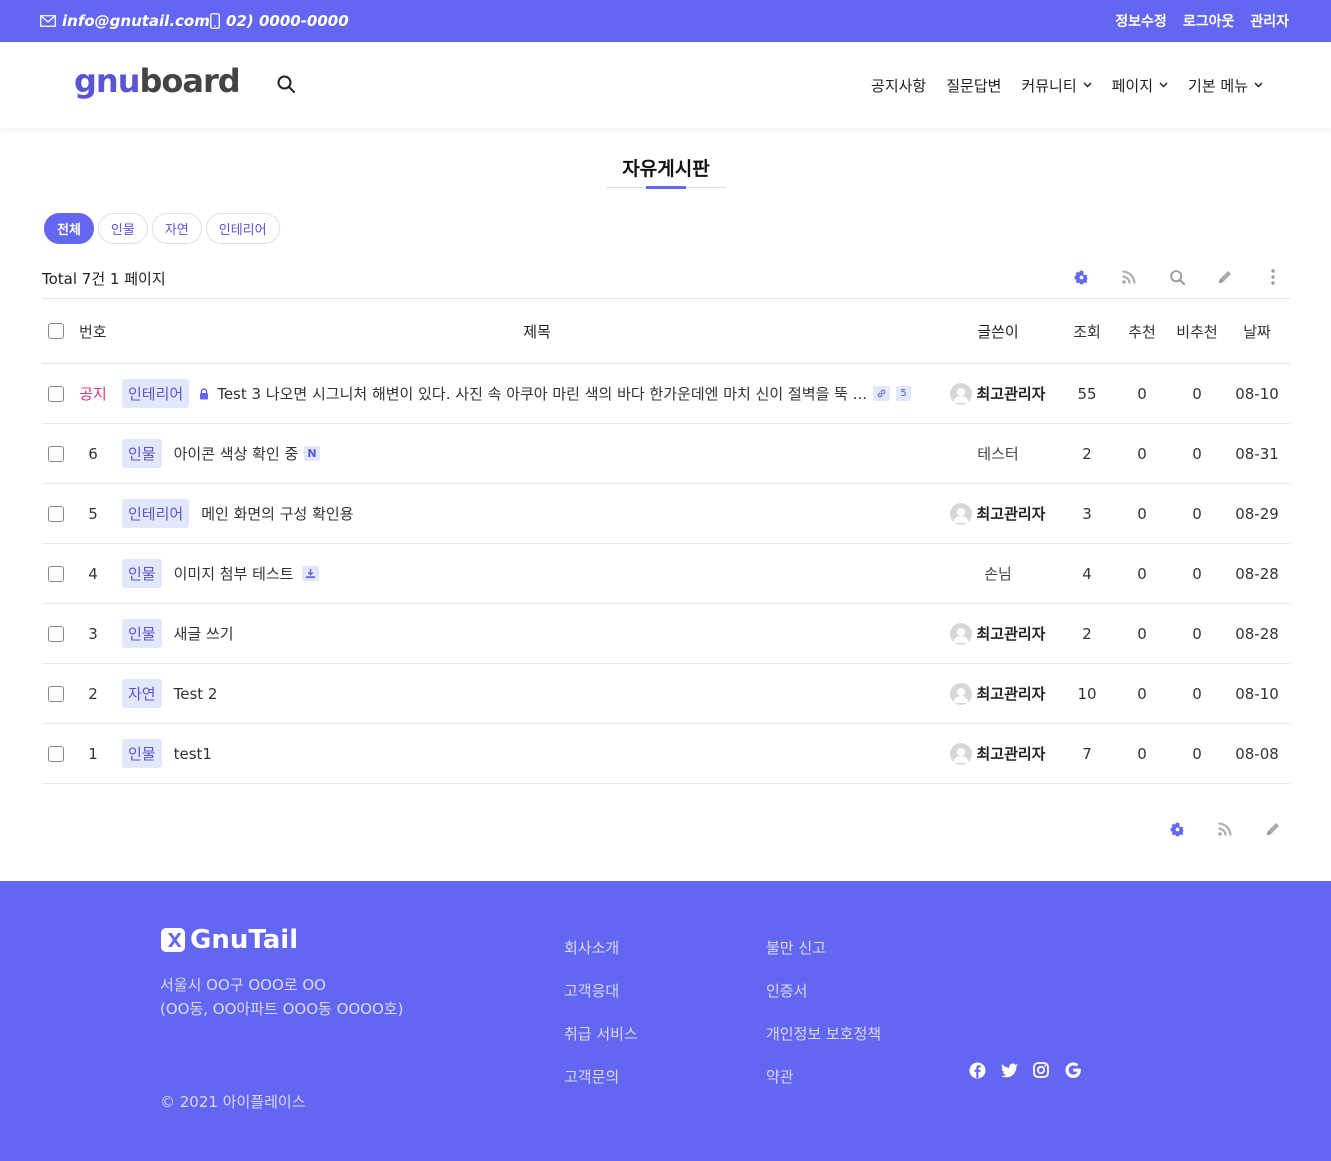 This screenshot has width=1331, height=1161. I want to click on category-tabs: 전체 인물 자연 인테리어, so click(162, 228).